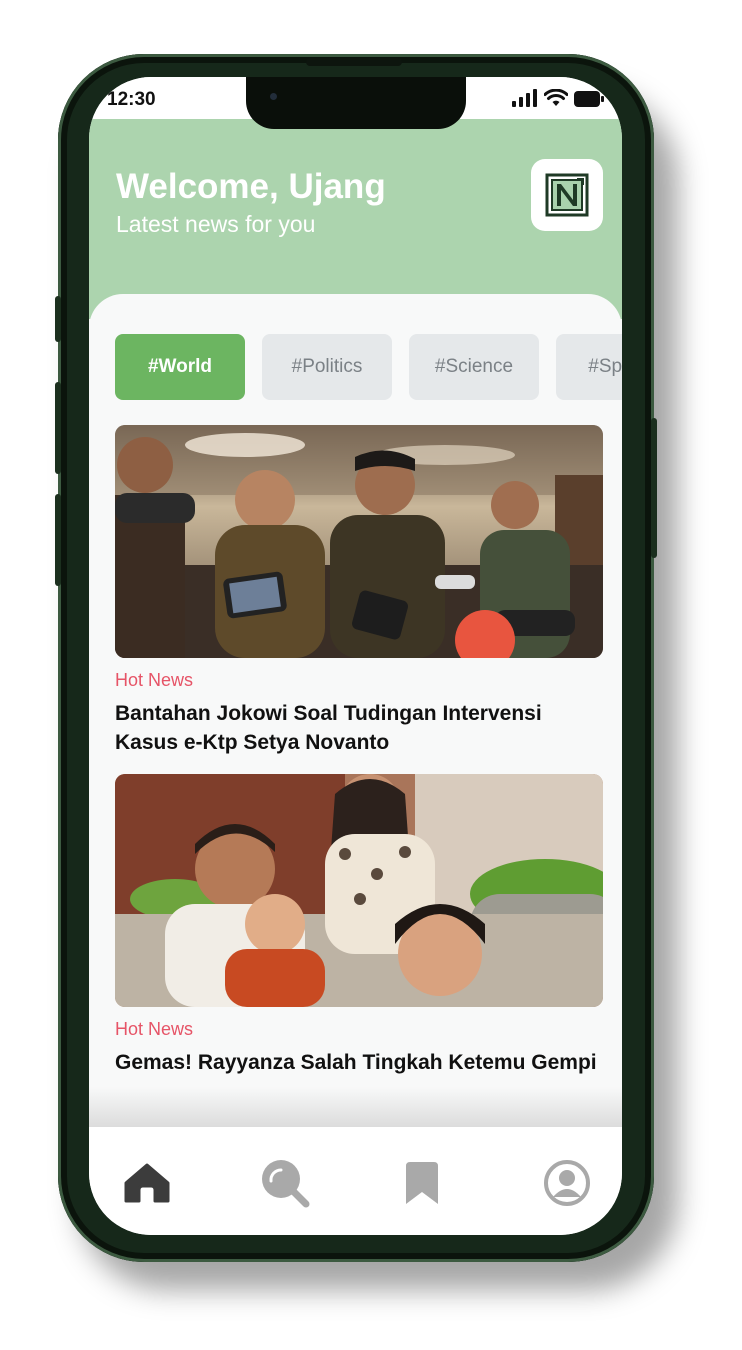 Image resolution: width=742 pixels, height=1350 pixels. I want to click on nav-home, so click(147, 1183).